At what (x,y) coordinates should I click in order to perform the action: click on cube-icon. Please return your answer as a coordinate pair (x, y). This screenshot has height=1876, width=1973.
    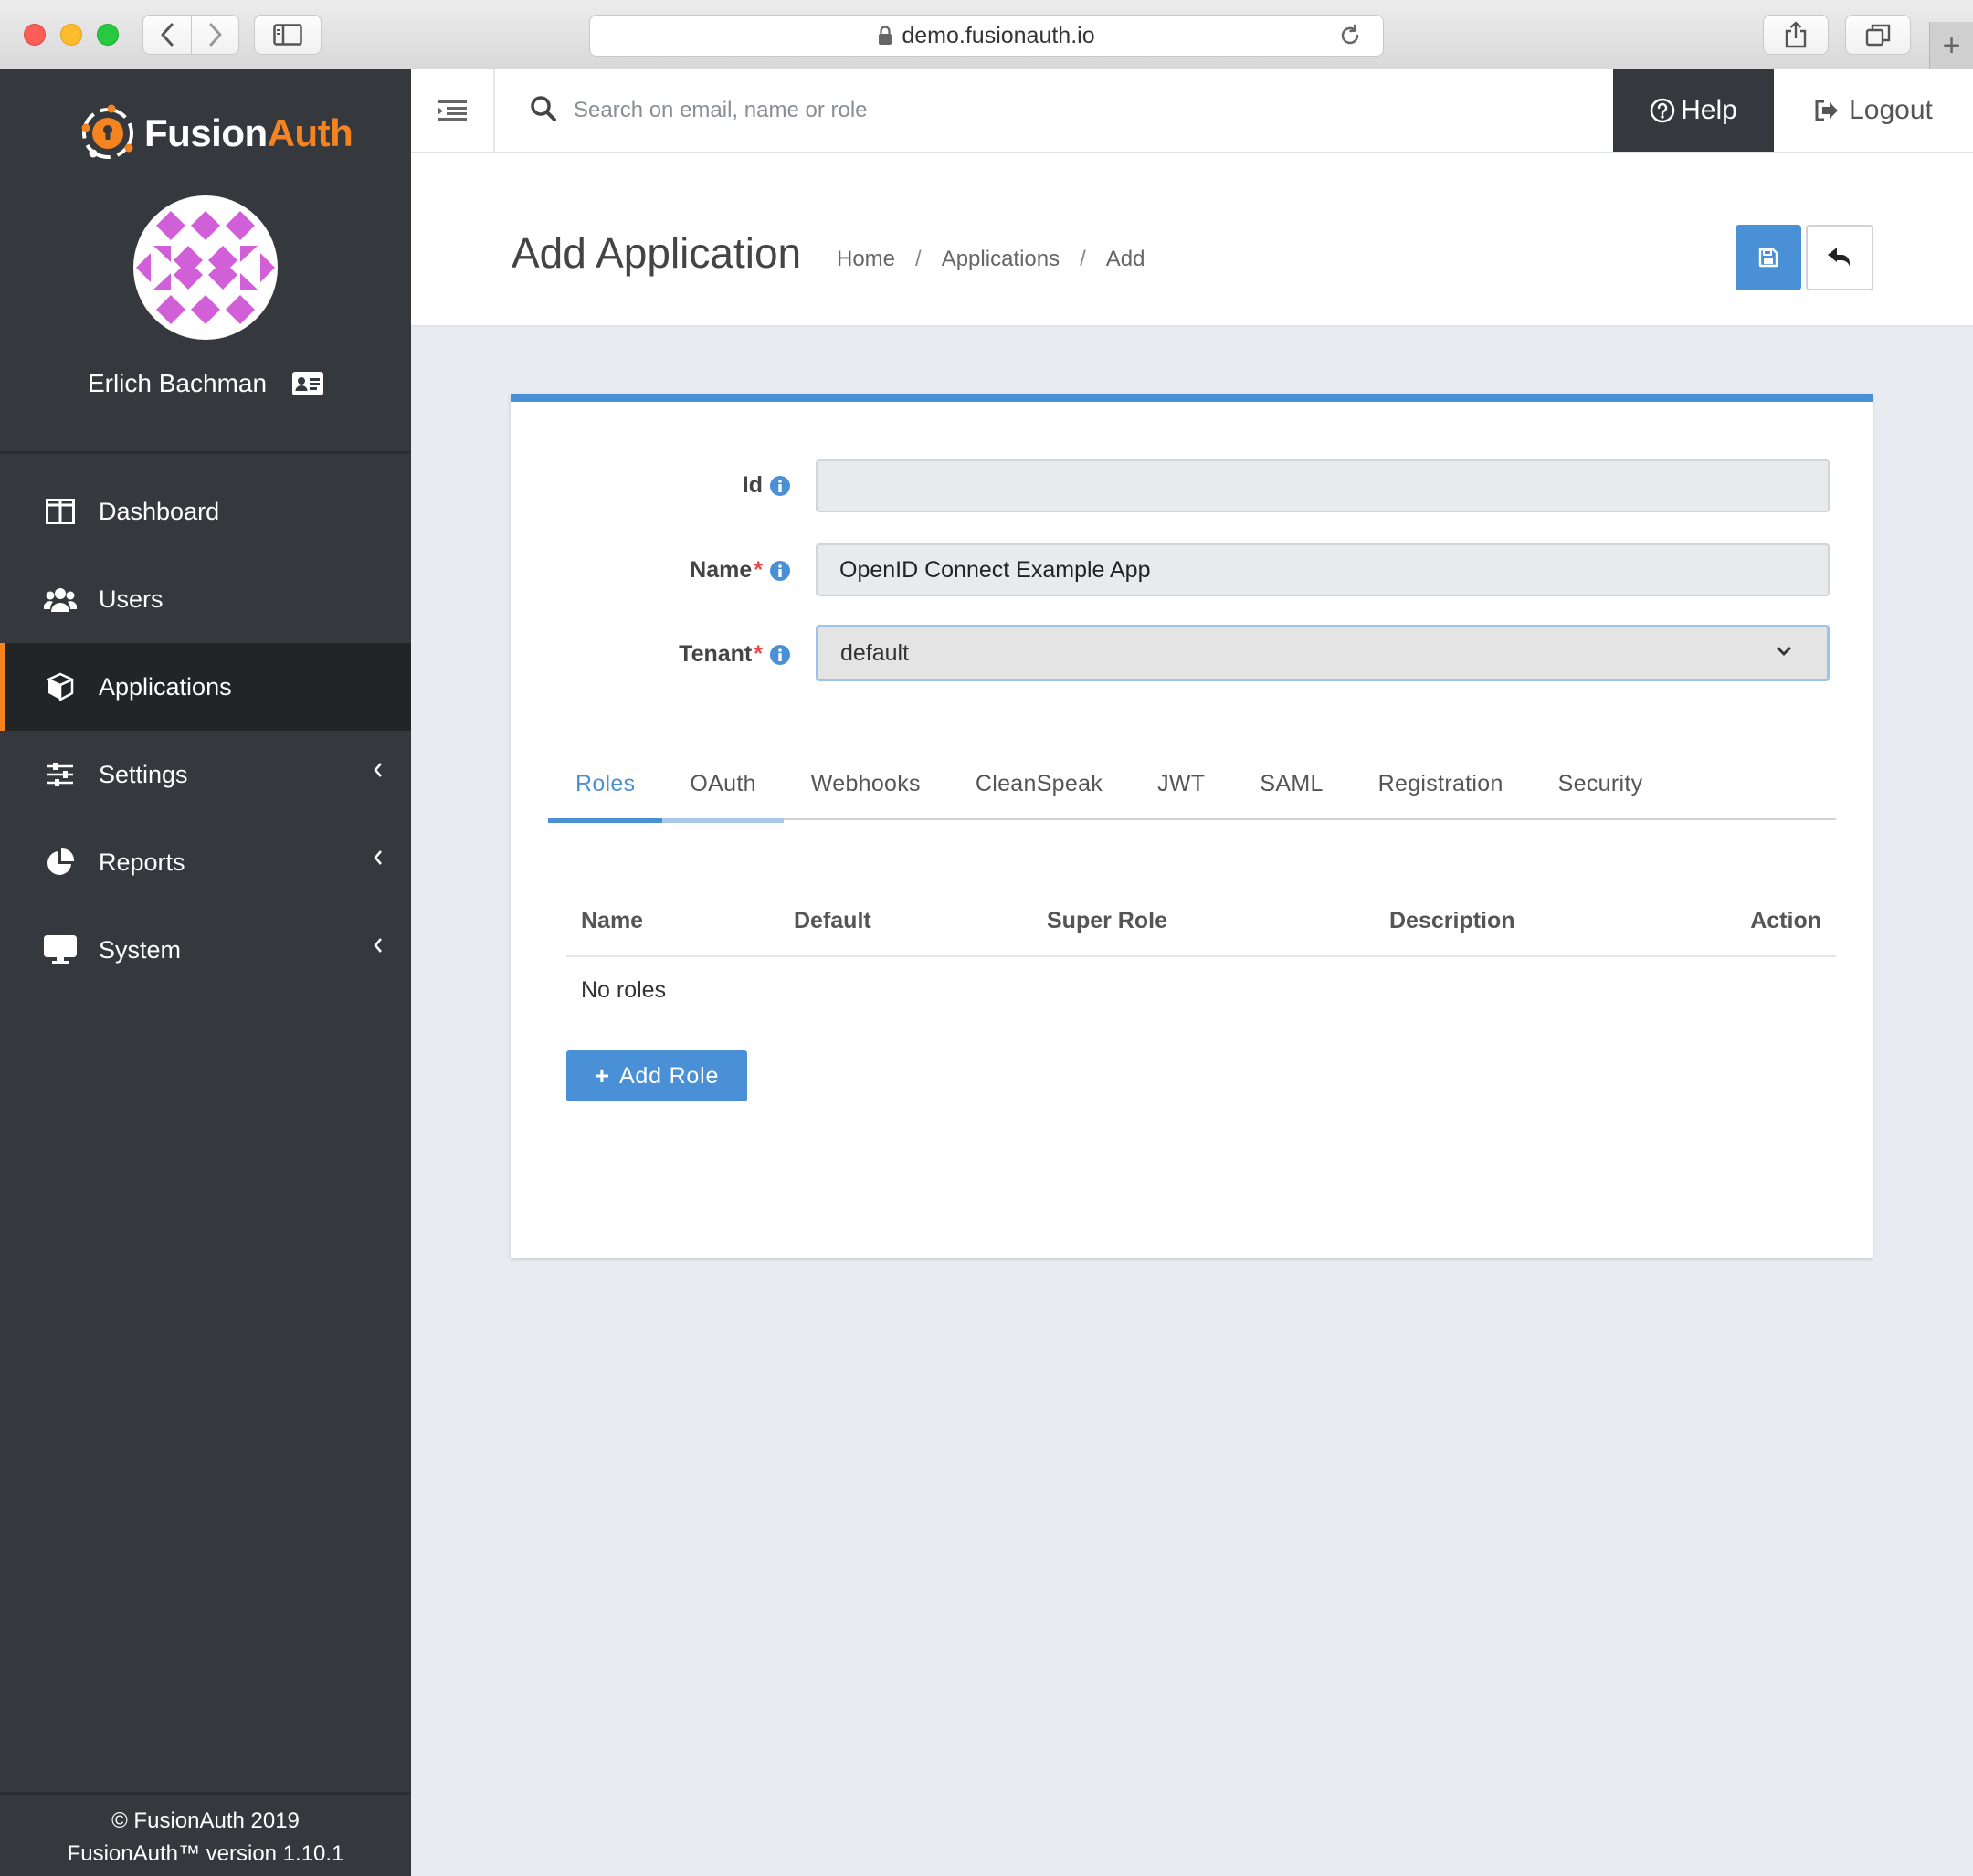
    Looking at the image, I should click on (61, 686).